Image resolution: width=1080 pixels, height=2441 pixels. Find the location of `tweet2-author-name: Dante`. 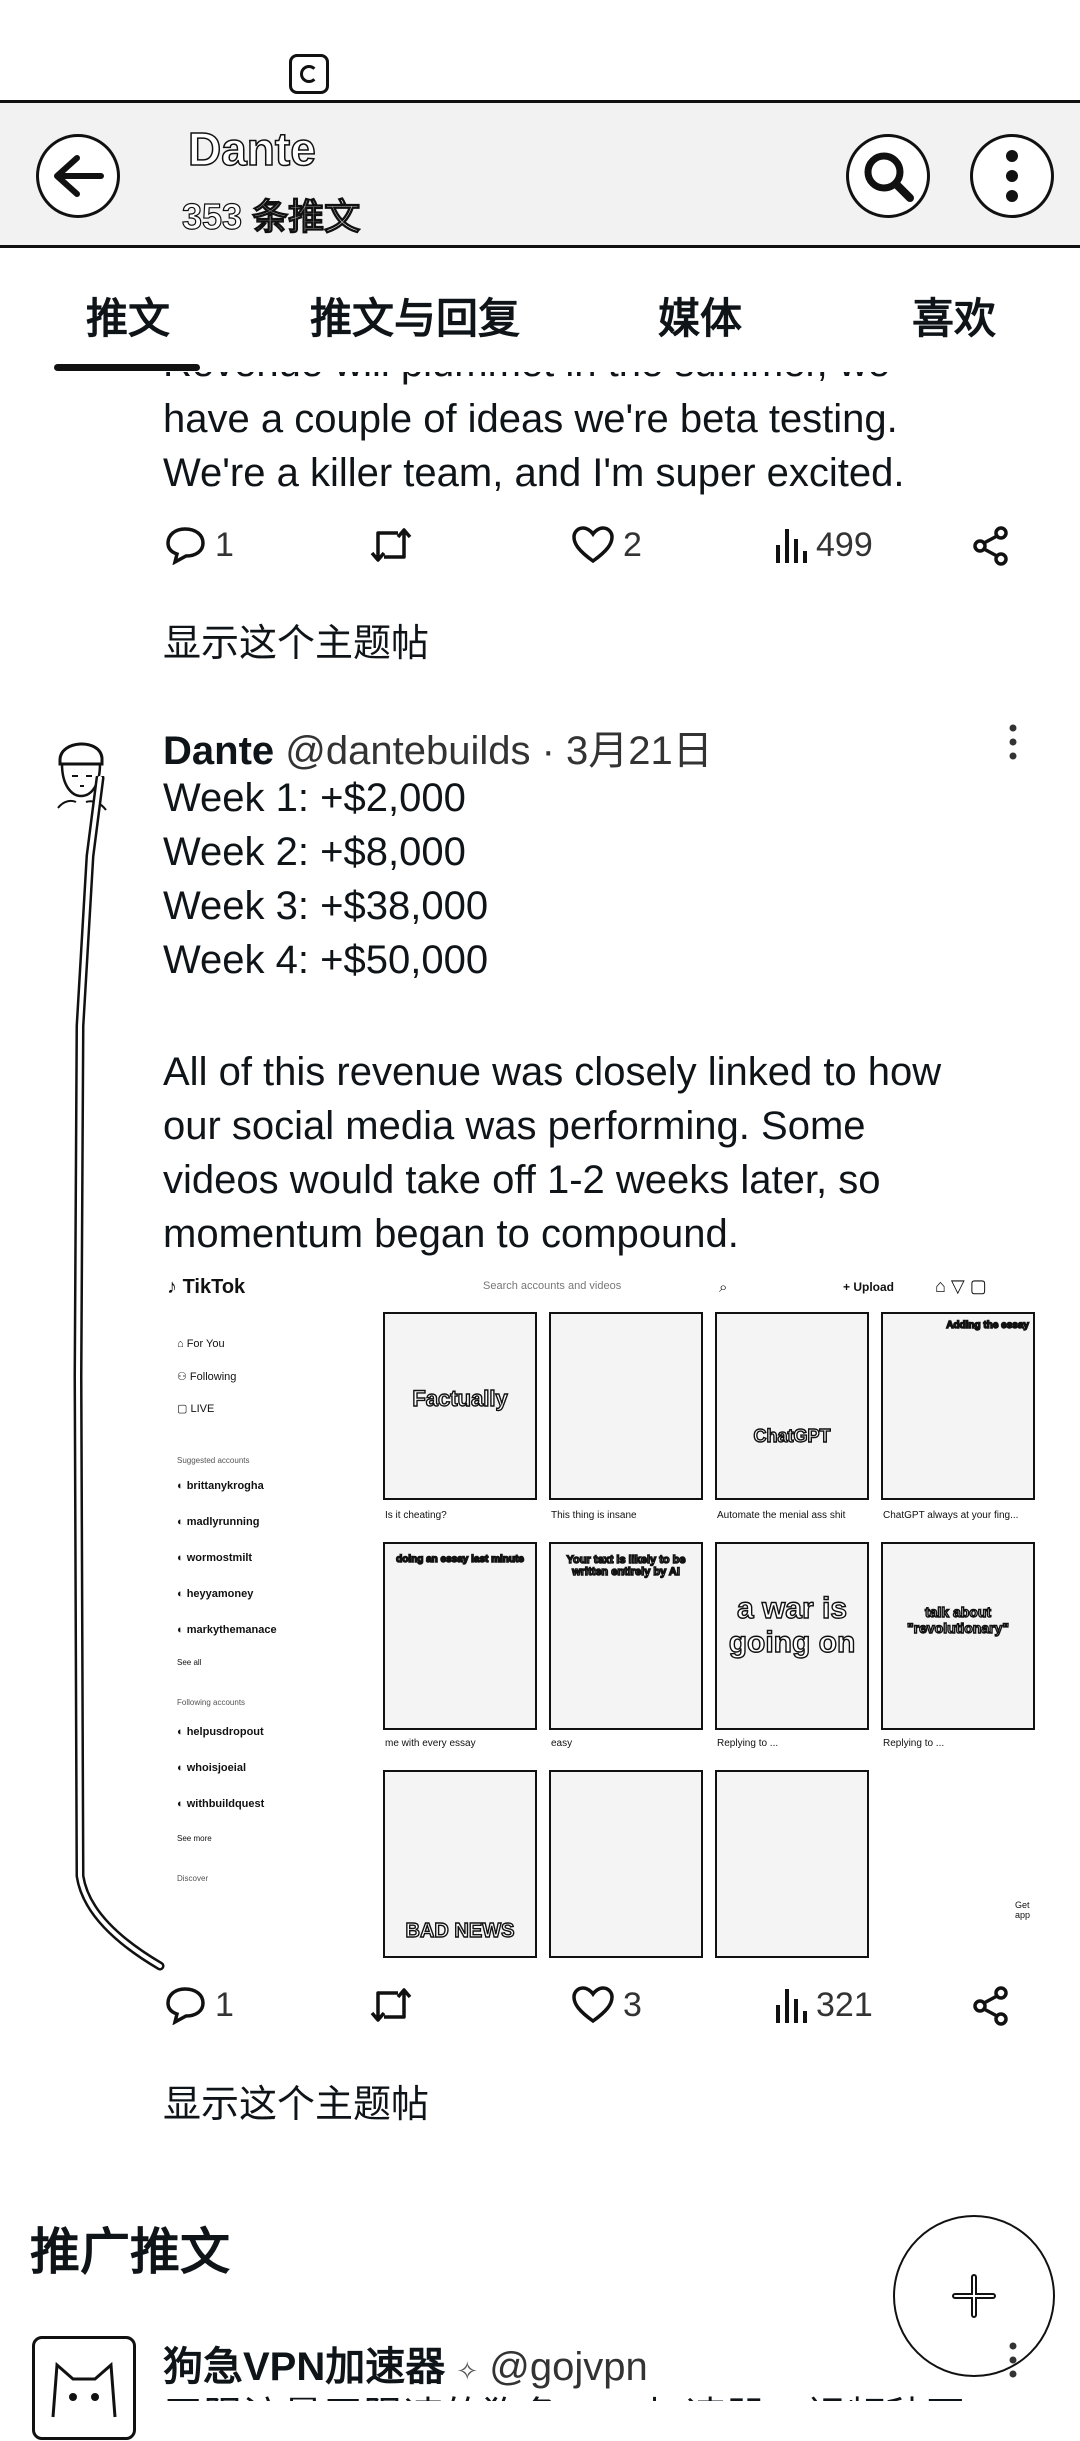

tweet2-author-name: Dante is located at coordinates (218, 751).